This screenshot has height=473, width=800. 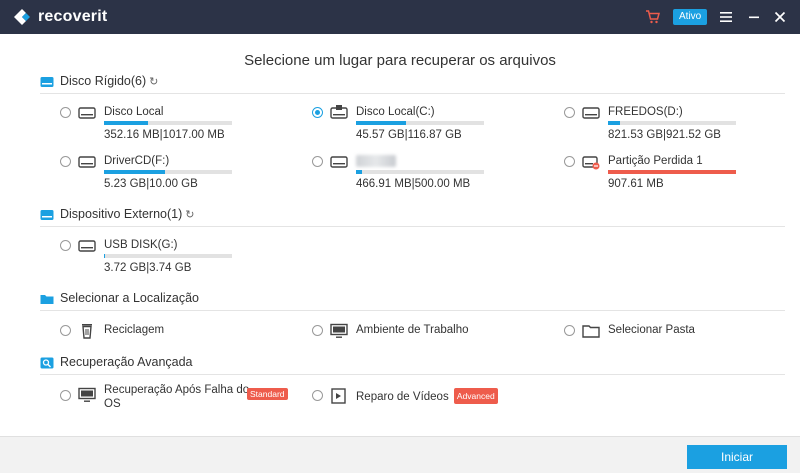 What do you see at coordinates (47, 82) in the screenshot?
I see `hard-disk-icon` at bounding box center [47, 82].